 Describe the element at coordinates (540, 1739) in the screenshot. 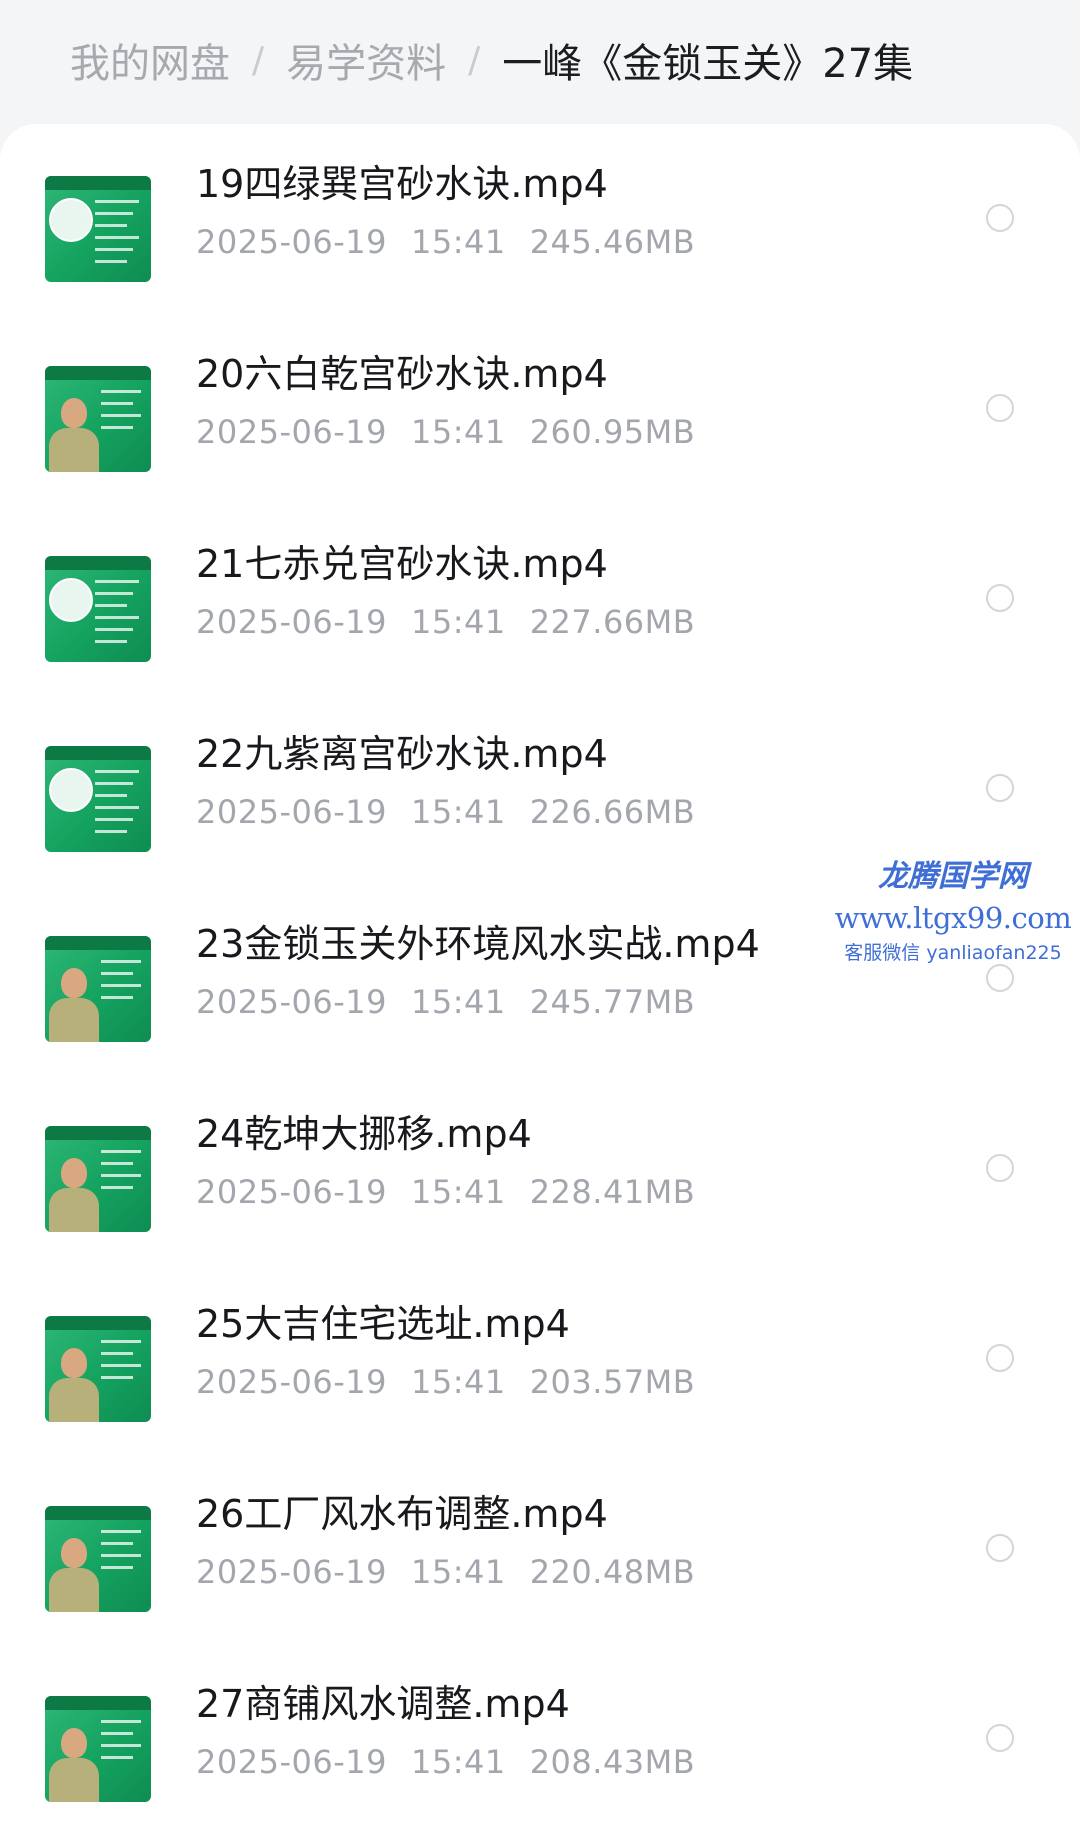

I see `file-row: 27商铺风水调整.mp4 2025-06-19 15:41 208.43MB` at that location.